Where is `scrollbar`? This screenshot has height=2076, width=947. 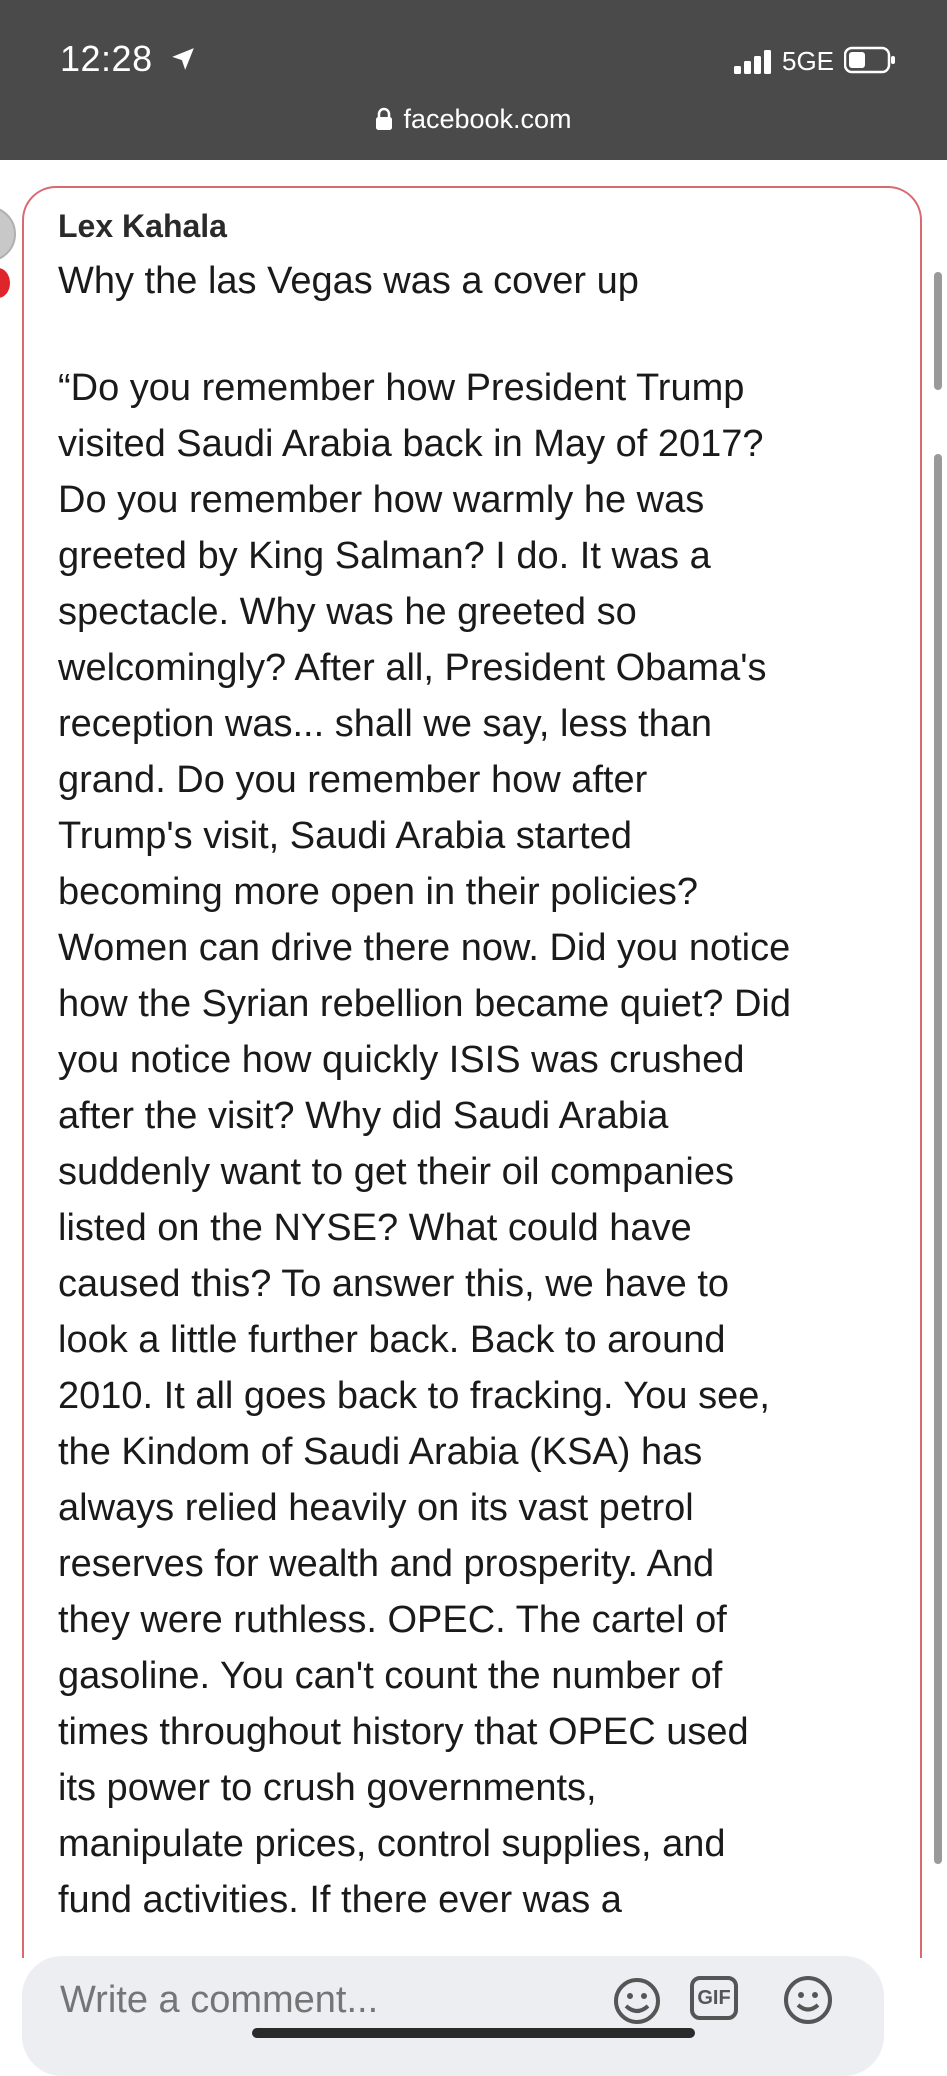 scrollbar is located at coordinates (938, 1159).